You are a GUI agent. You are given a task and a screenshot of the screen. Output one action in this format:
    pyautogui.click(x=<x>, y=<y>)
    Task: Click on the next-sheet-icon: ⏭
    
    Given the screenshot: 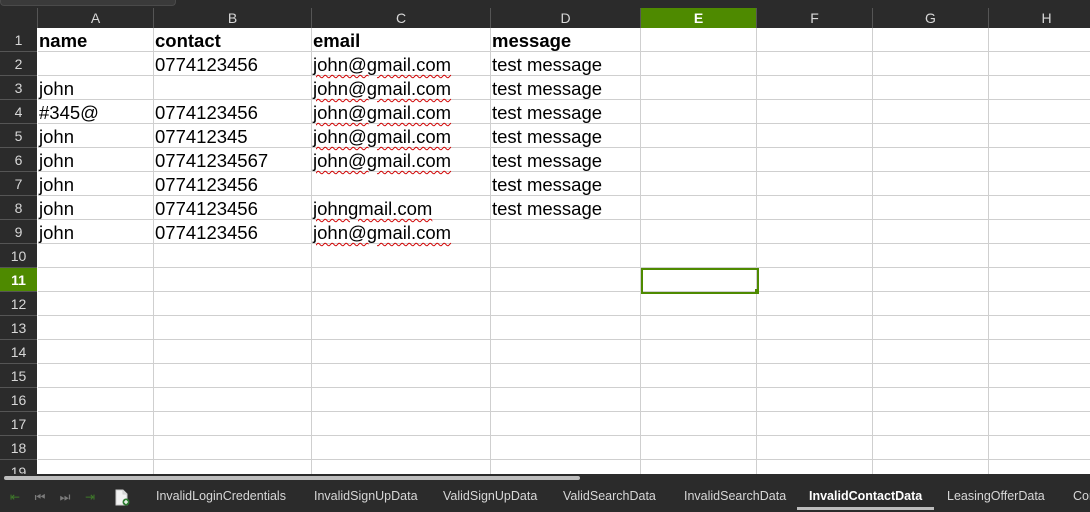 What is the action you would take?
    pyautogui.click(x=65, y=497)
    